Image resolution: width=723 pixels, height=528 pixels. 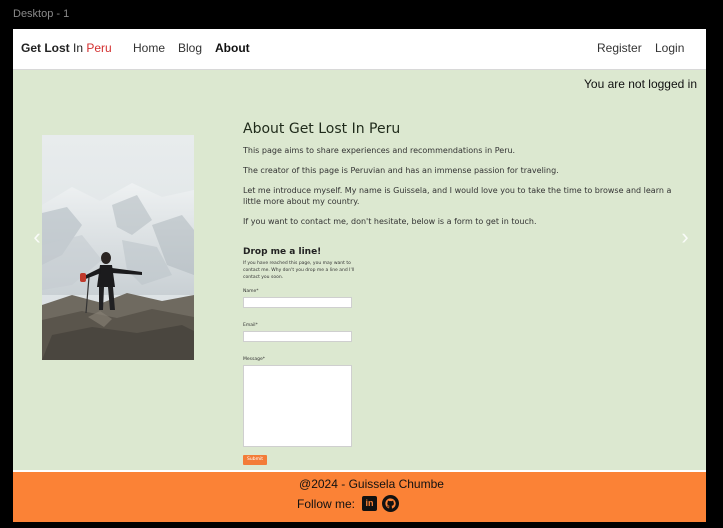 I want to click on frame-label: Desktop - 1, so click(x=41, y=14).